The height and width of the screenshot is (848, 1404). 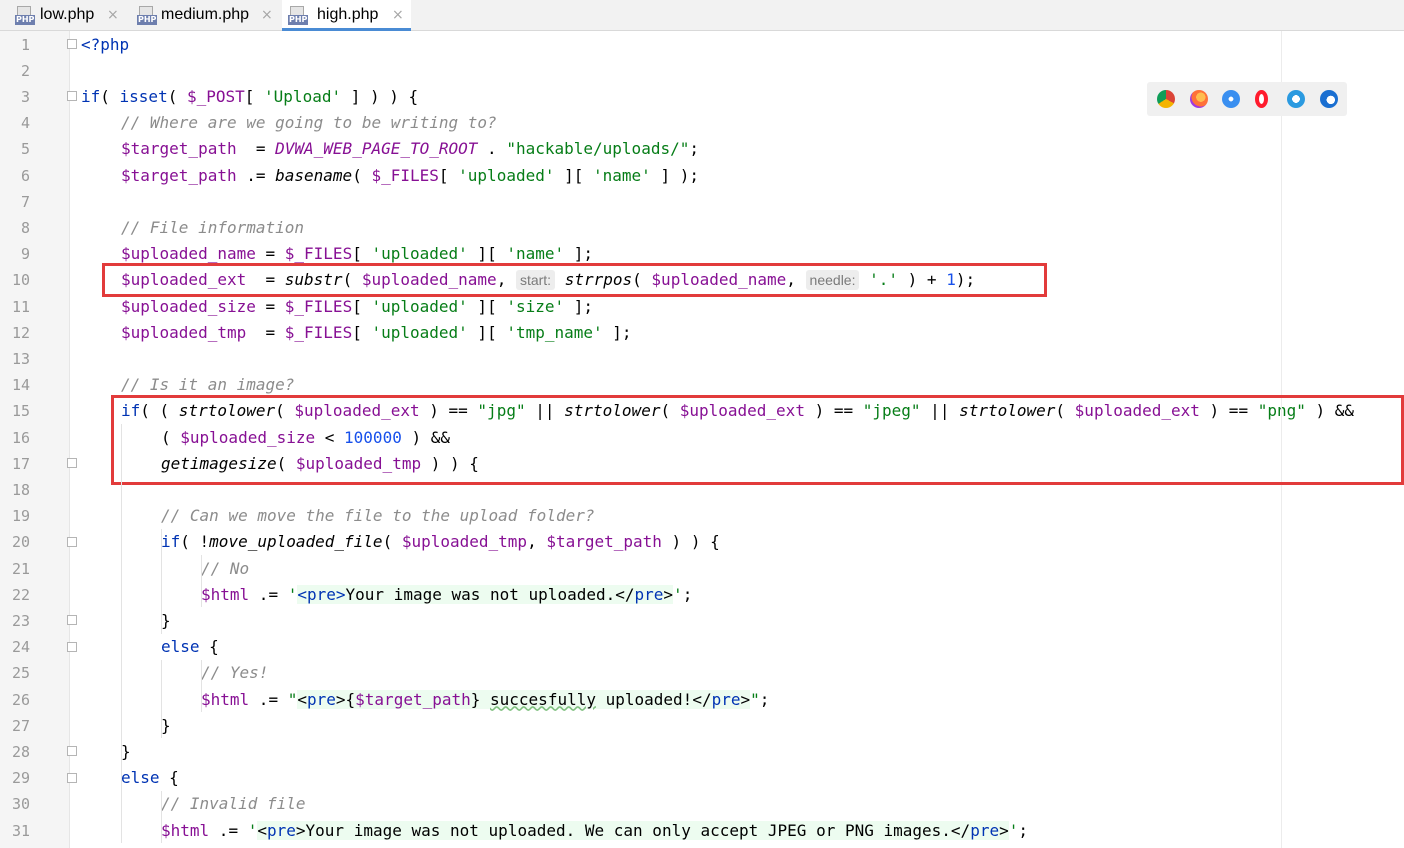 What do you see at coordinates (690, 542) in the screenshot?
I see `code-token: ) ) {` at bounding box center [690, 542].